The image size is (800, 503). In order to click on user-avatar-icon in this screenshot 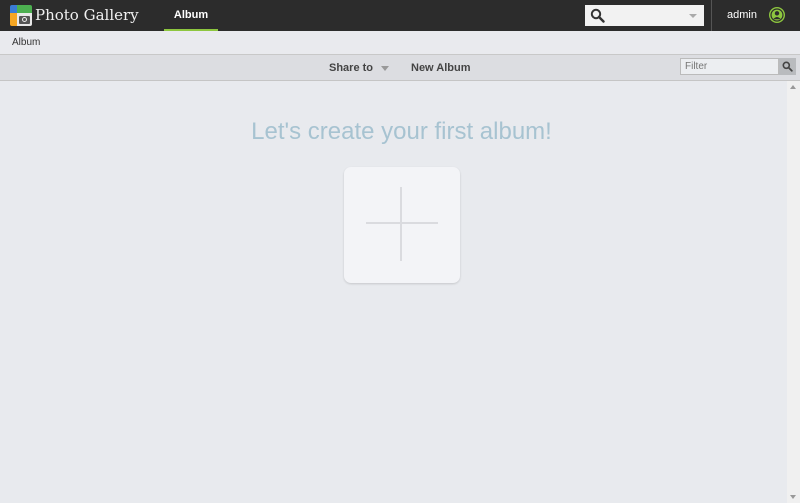, I will do `click(777, 15)`.